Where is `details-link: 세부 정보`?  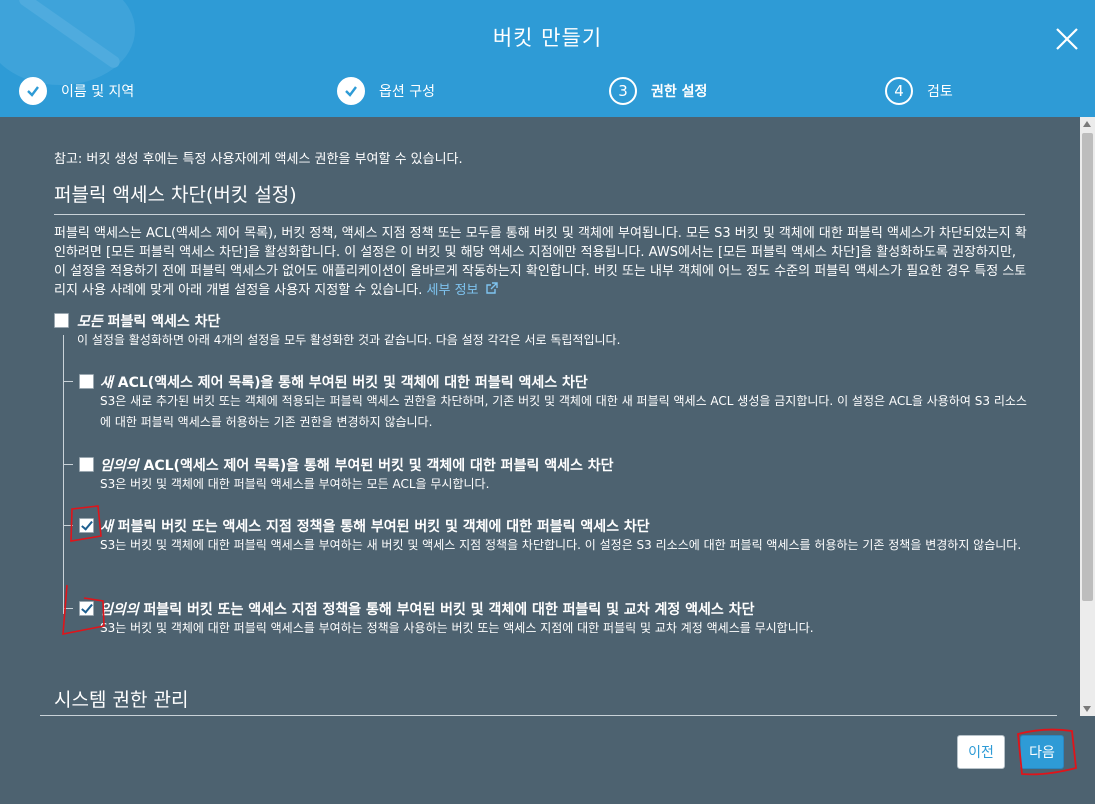
details-link: 세부 정보 is located at coordinates (462, 290).